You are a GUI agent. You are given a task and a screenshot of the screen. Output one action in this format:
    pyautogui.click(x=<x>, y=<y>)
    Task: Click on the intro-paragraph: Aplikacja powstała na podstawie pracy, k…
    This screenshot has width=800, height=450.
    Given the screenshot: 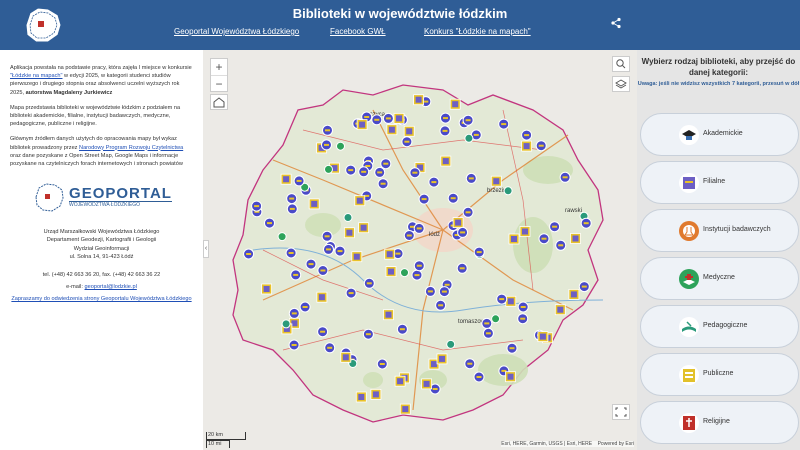 What is the action you would take?
    pyautogui.click(x=101, y=80)
    